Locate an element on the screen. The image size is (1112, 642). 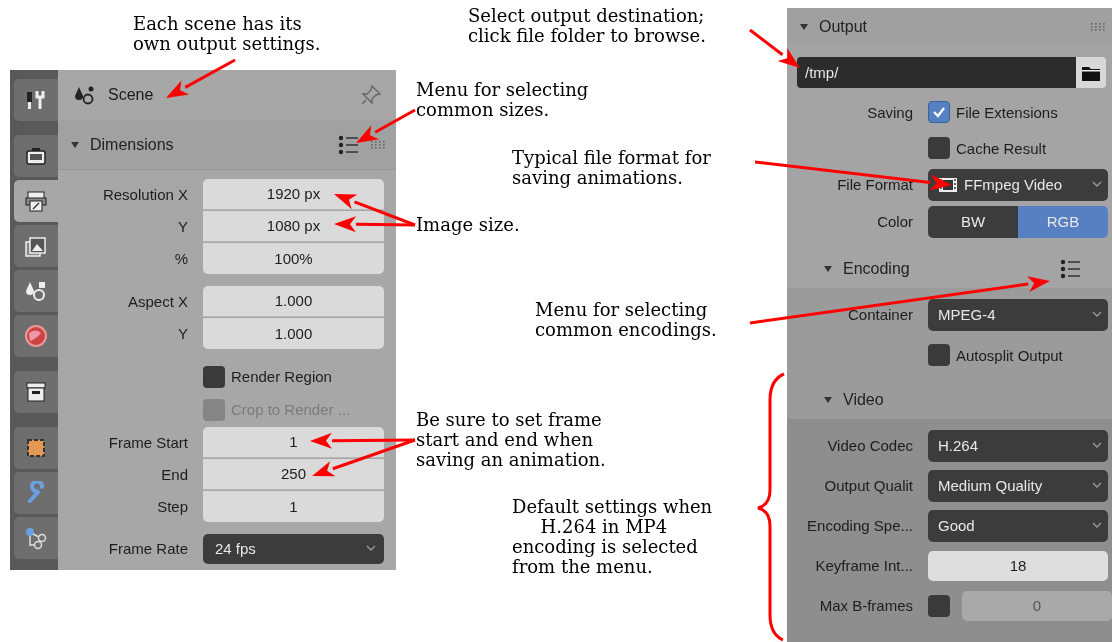
field-label: Step is located at coordinates (172, 506).